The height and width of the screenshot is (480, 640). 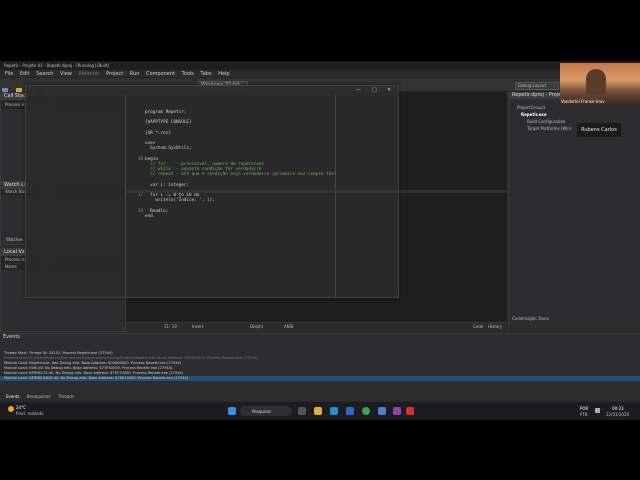 I want to click on app-icon, so click(x=382, y=411).